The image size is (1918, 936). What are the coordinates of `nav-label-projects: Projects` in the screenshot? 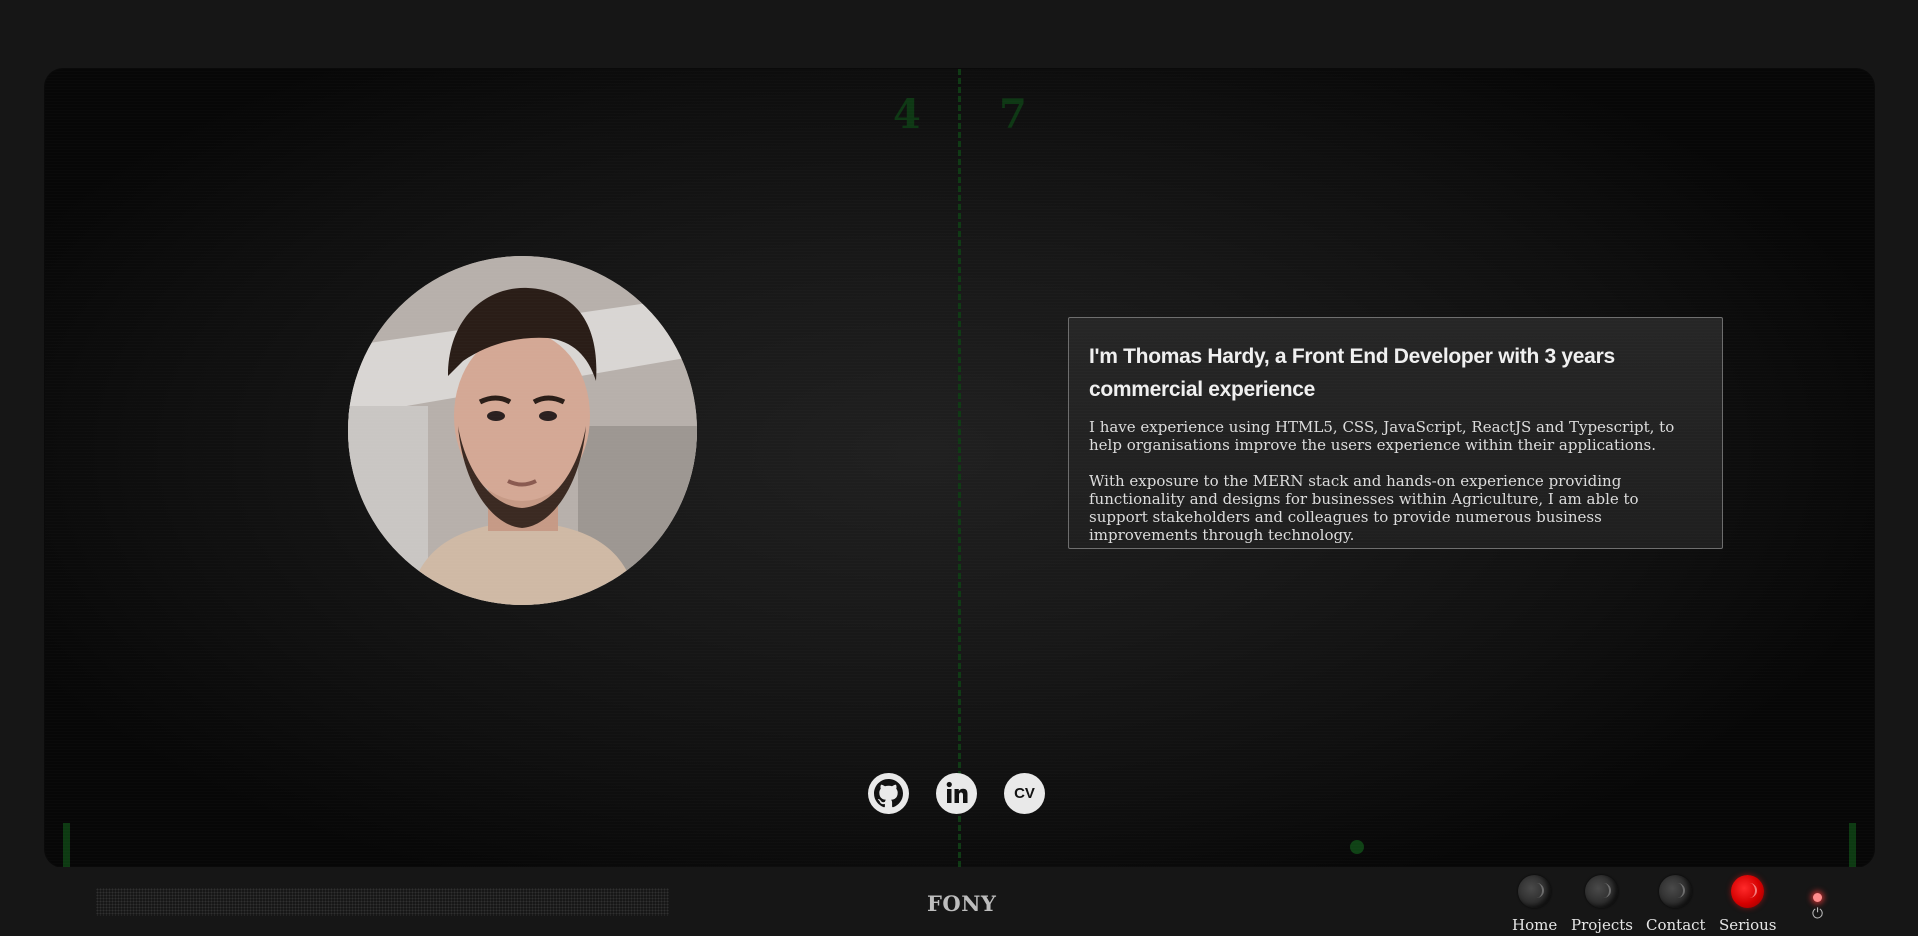 It's located at (1602, 925).